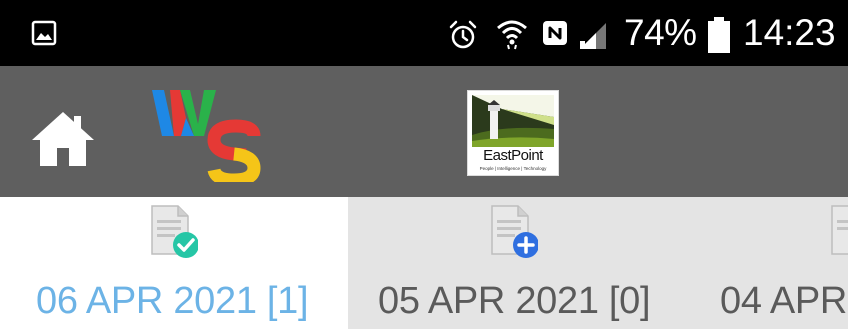  What do you see at coordinates (789, 32) in the screenshot?
I see `clock: 14:23` at bounding box center [789, 32].